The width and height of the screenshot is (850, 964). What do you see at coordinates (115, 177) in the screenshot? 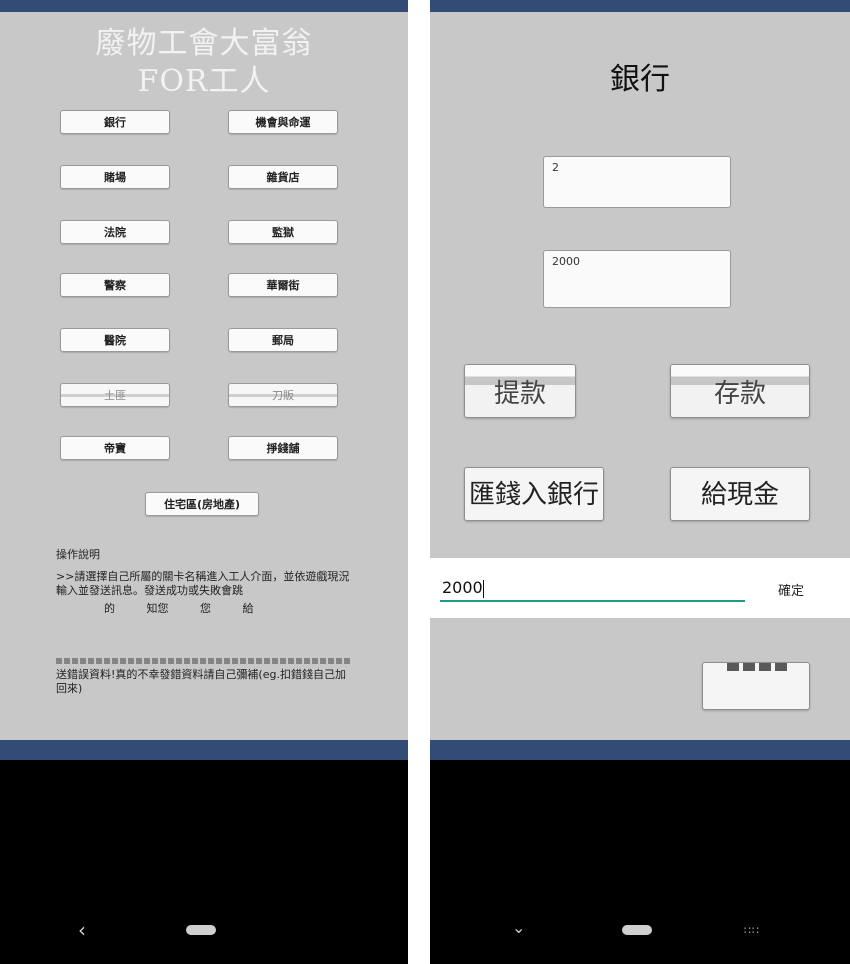
I see `menu-button-casino: 賭場` at bounding box center [115, 177].